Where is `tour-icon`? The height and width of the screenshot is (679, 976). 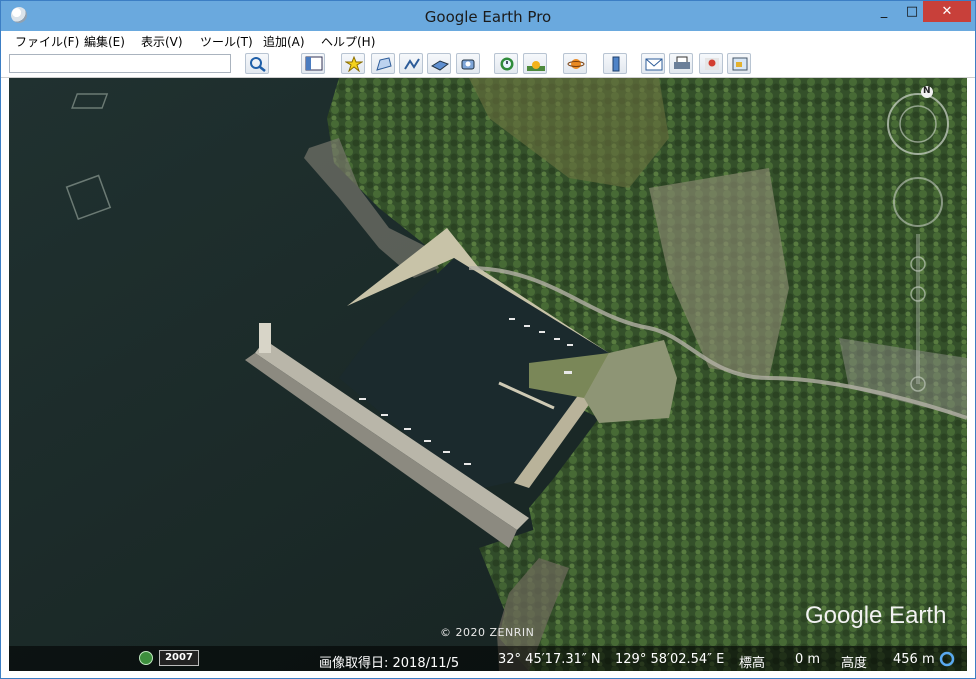
tour-icon is located at coordinates (468, 64).